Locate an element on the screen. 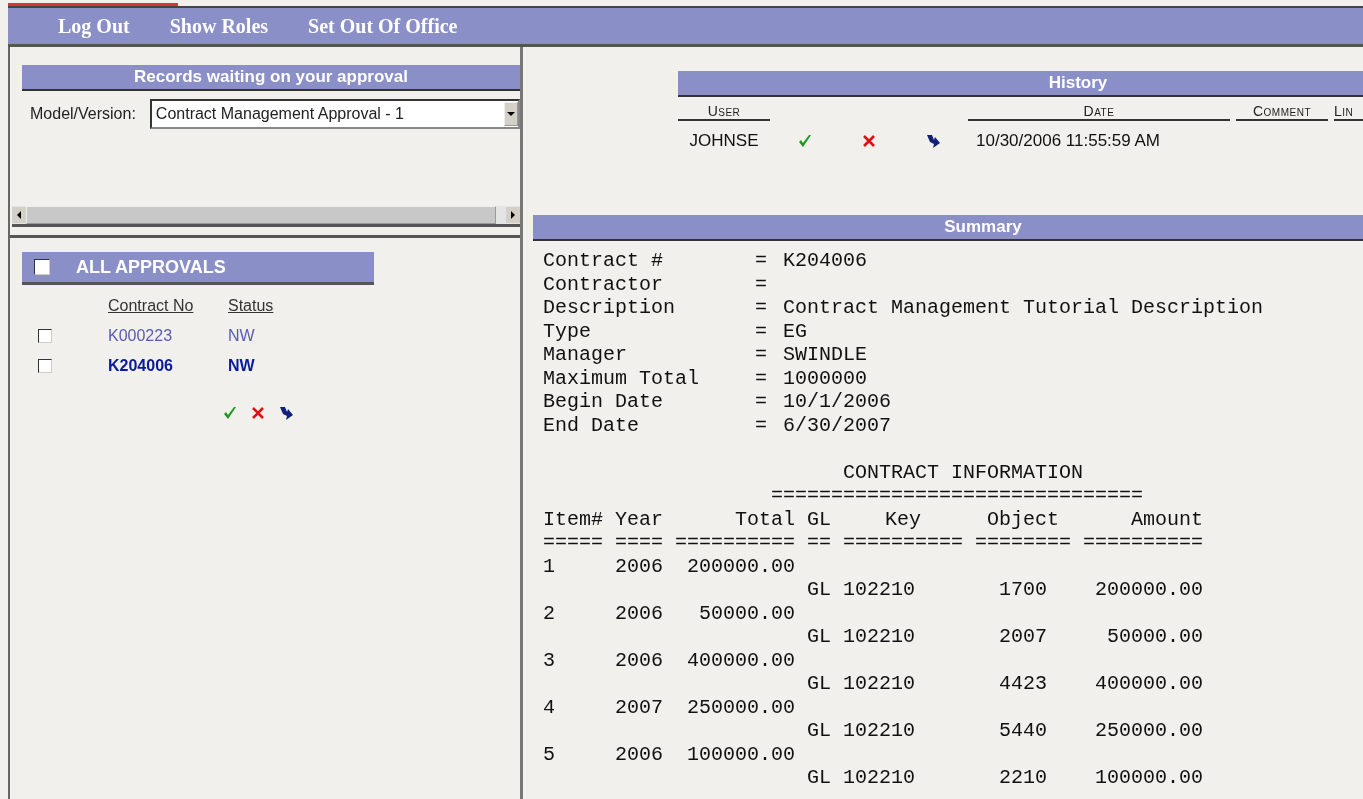 The width and height of the screenshot is (1363, 799). section-header: Records waiting on your approval is located at coordinates (271, 78).